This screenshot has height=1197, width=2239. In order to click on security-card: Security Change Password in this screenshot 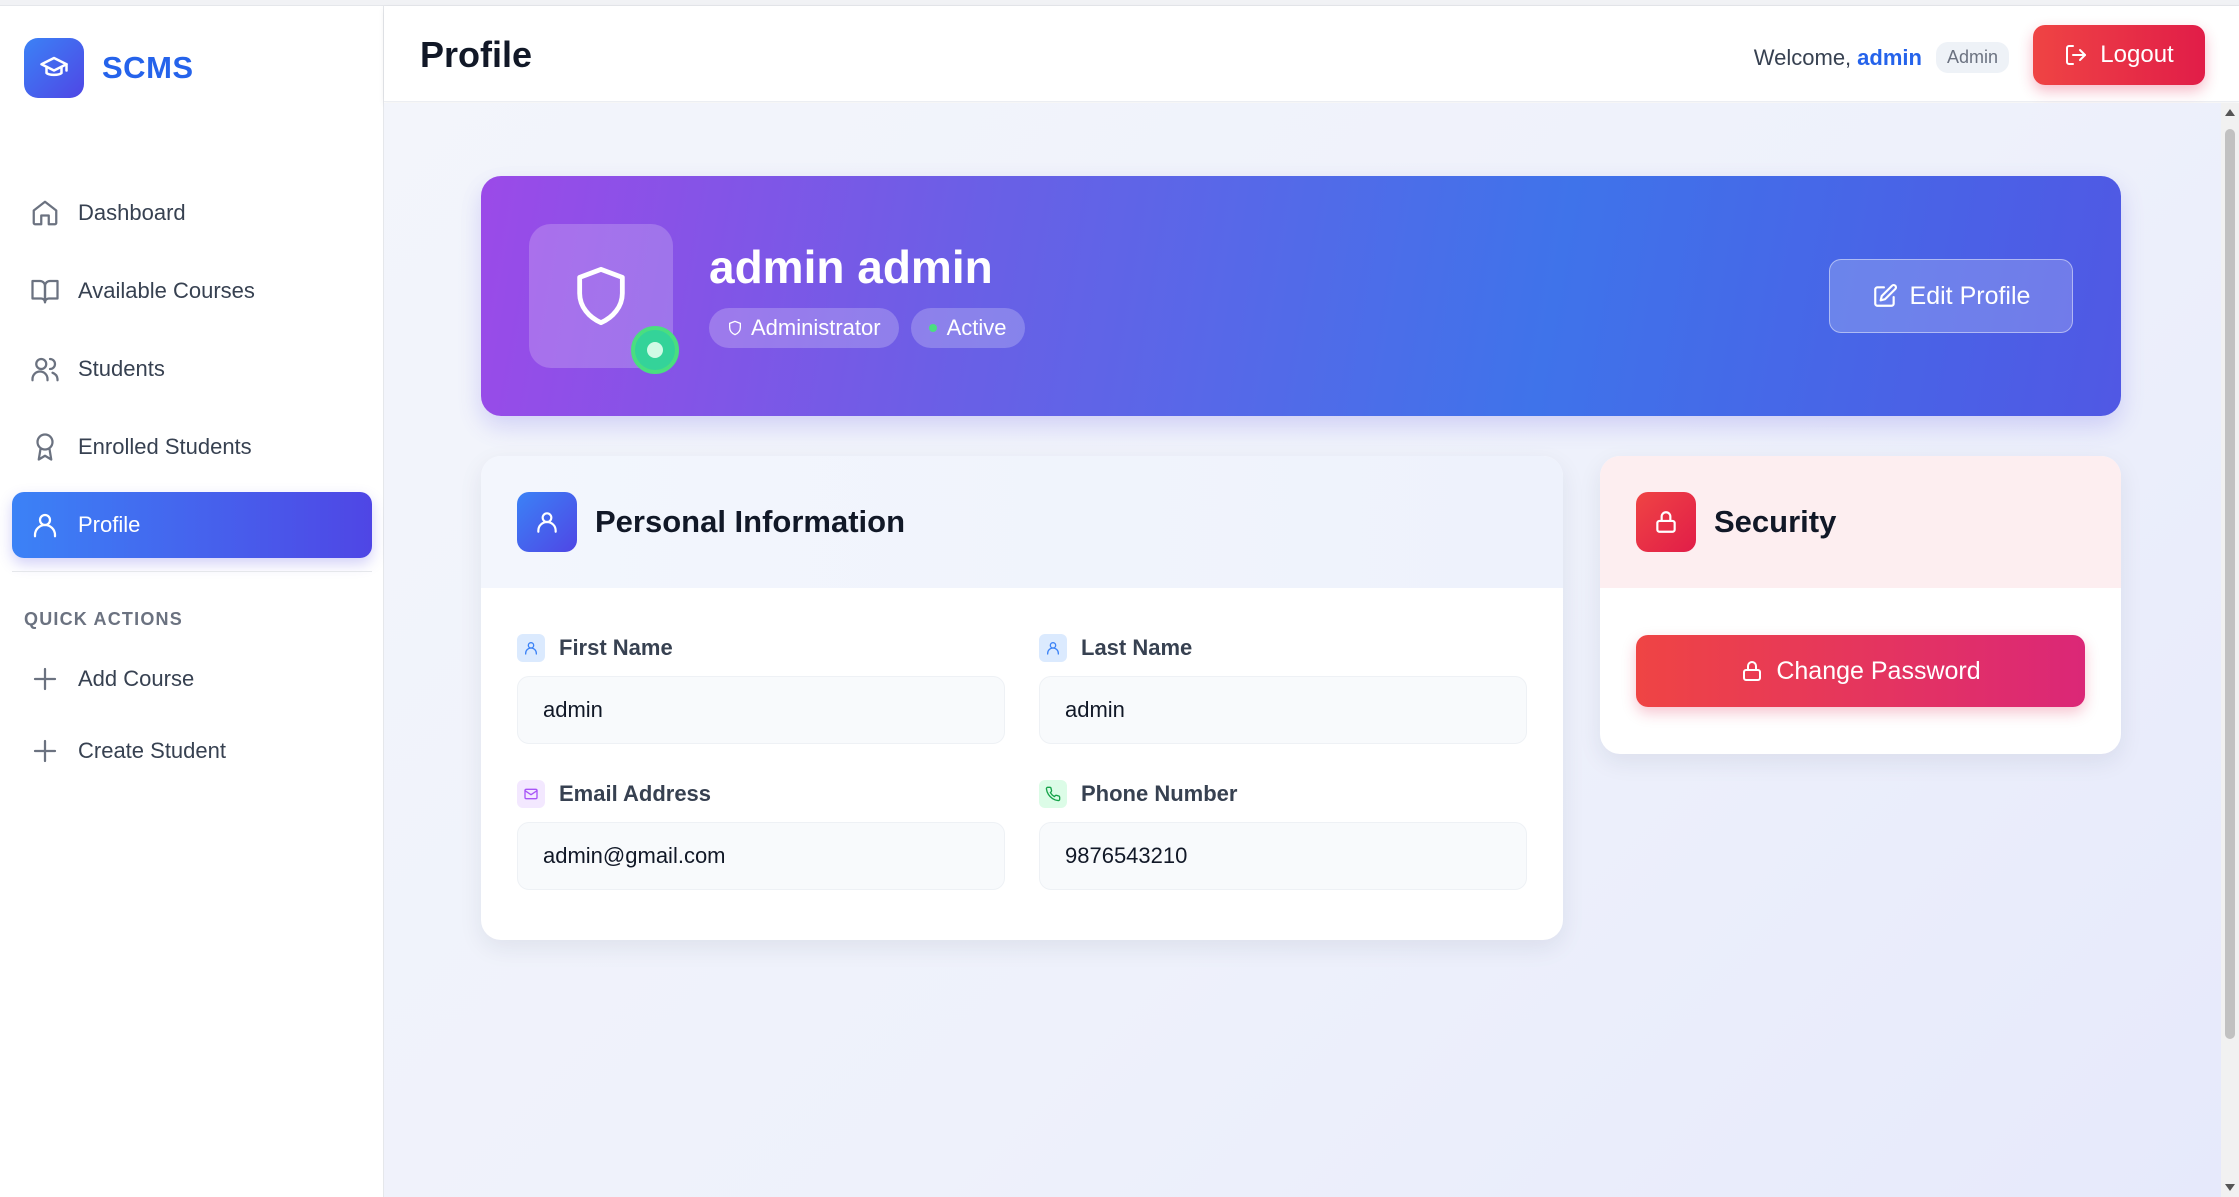, I will do `click(1860, 605)`.